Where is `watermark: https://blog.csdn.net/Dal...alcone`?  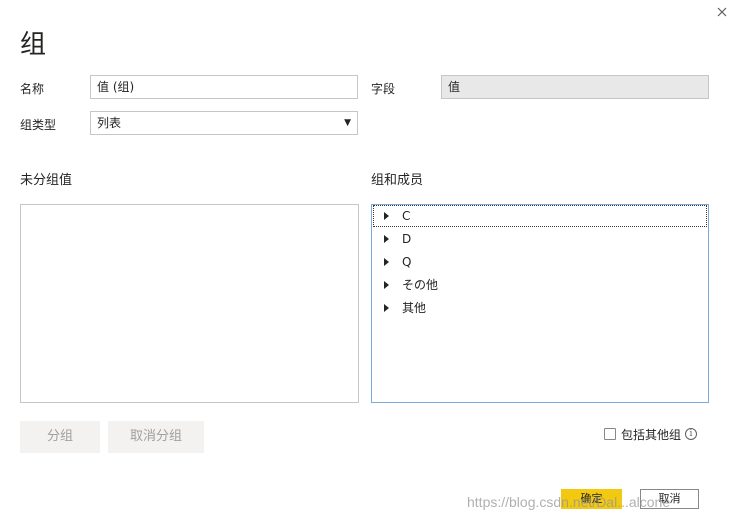 watermark: https://blog.csdn.net/Dal...alcone is located at coordinates (569, 502).